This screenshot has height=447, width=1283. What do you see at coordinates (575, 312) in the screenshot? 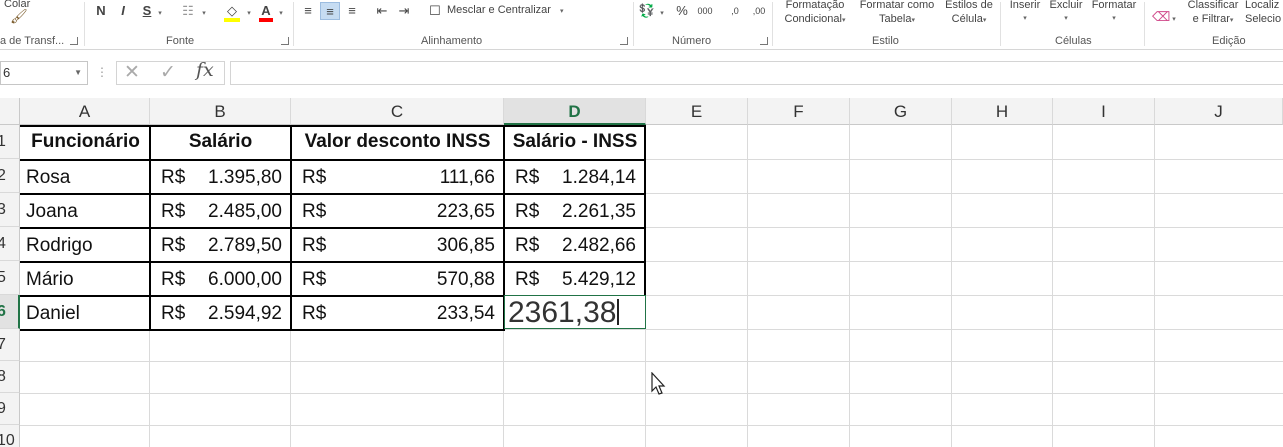
I see `editing-cell-d6: 2361,38` at bounding box center [575, 312].